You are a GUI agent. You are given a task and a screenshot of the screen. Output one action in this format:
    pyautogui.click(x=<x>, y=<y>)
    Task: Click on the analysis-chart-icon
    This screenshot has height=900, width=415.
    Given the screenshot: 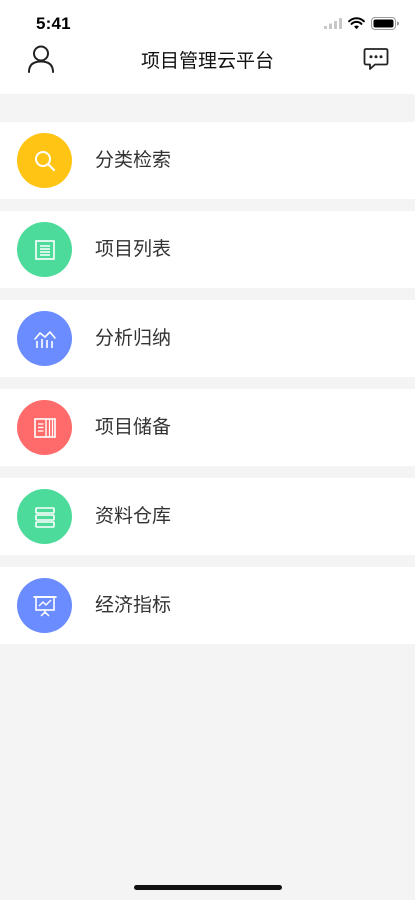 What is the action you would take?
    pyautogui.click(x=44, y=339)
    